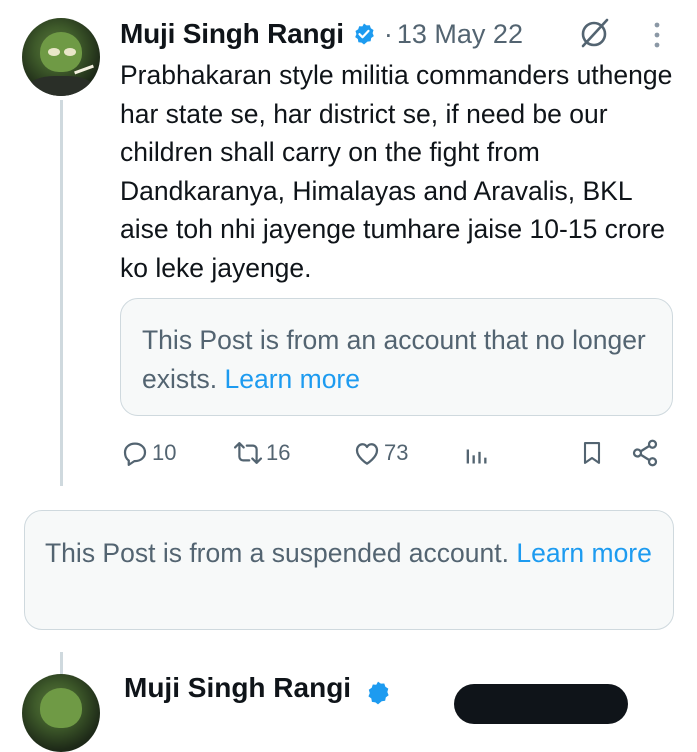 The height and width of the screenshot is (752, 697). Describe the element at coordinates (657, 35) in the screenshot. I see `more-dots-icon` at that location.